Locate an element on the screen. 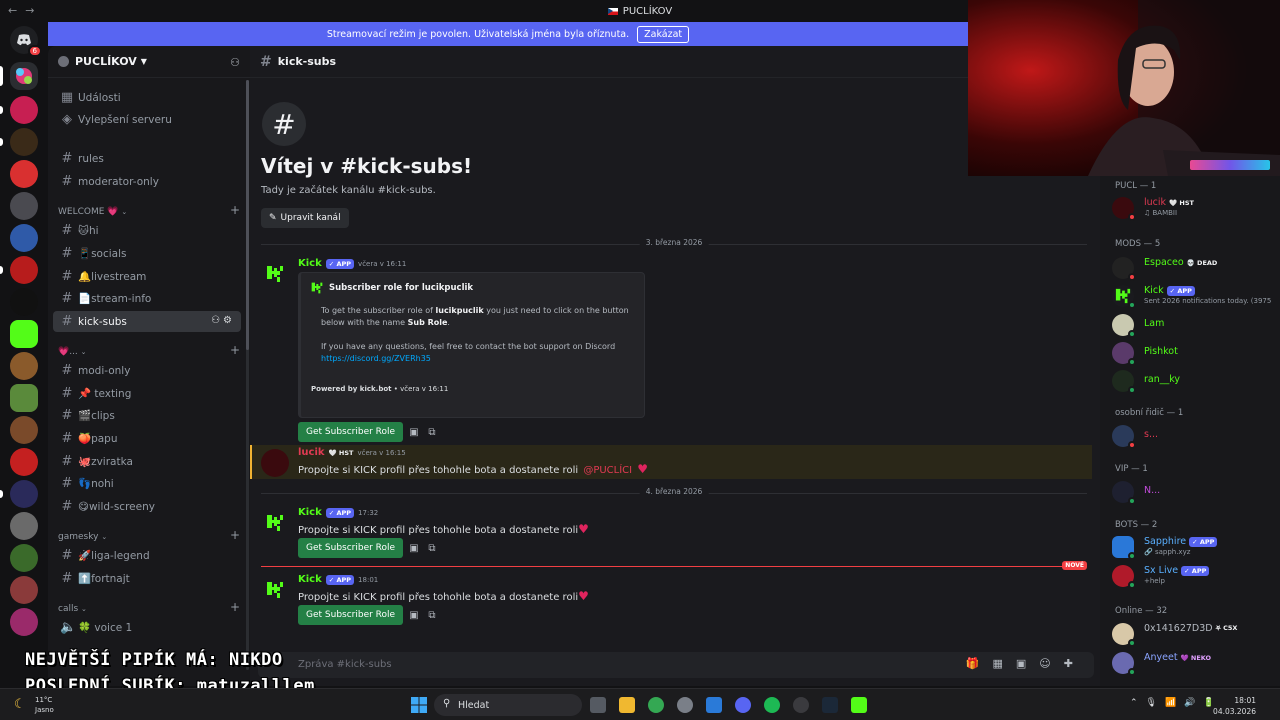 This screenshot has width=1280, height=720. discord-home-icon: 6 is located at coordinates (26, 41).